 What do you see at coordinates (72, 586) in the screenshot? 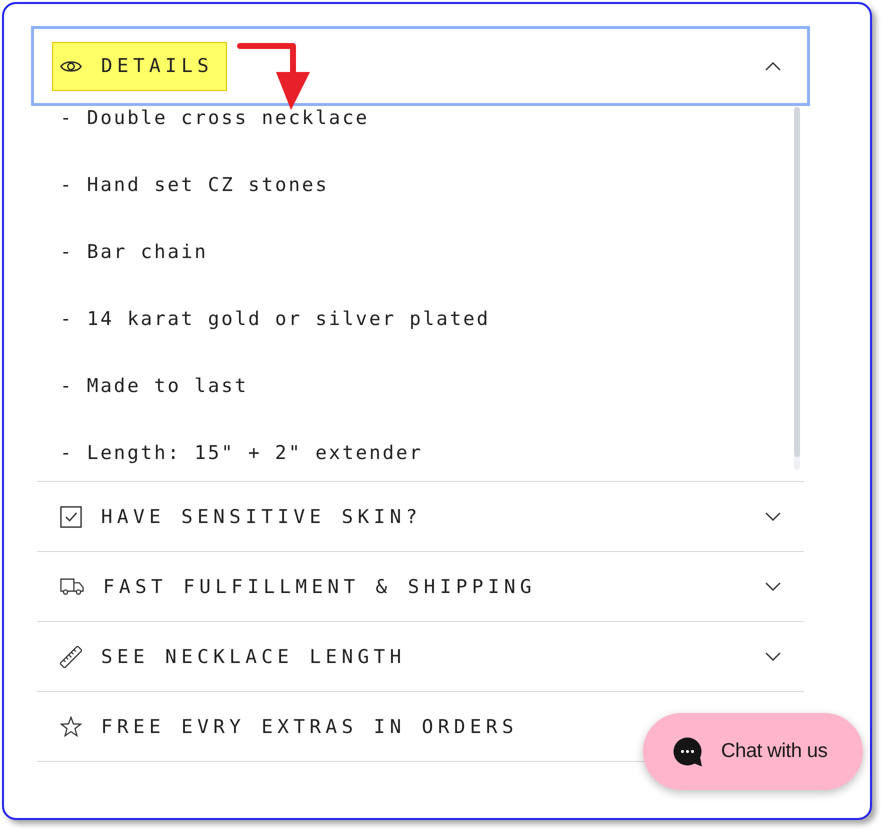
I see `truck-icon` at bounding box center [72, 586].